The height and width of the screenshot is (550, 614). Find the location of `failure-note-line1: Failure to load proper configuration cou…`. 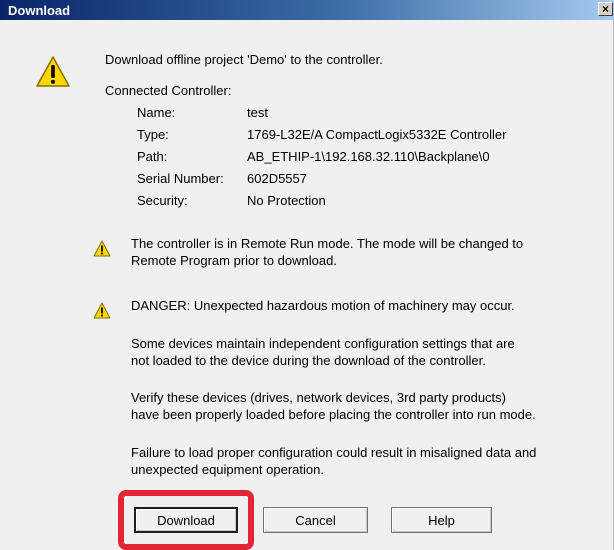

failure-note-line1: Failure to load proper configuration cou… is located at coordinates (334, 452).